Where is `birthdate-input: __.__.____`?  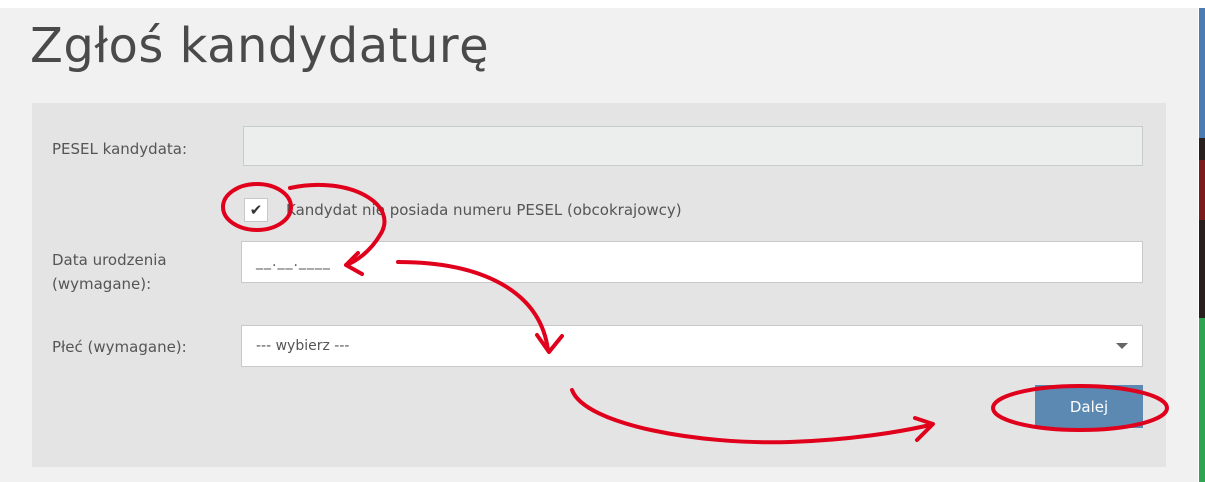 birthdate-input: __.__.____ is located at coordinates (692, 262).